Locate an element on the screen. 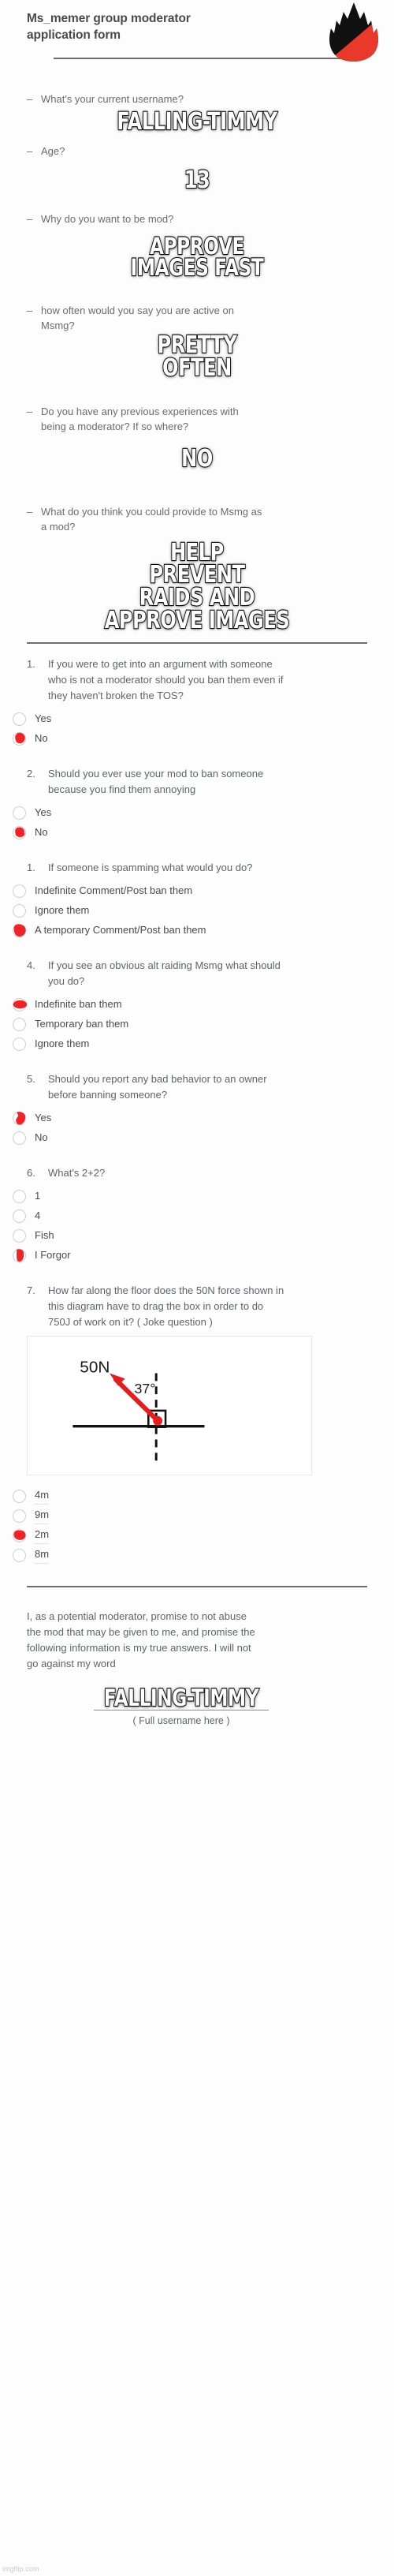 This screenshot has width=394, height=2576. imgflip-watermark: imgflip.com is located at coordinates (20, 2569).